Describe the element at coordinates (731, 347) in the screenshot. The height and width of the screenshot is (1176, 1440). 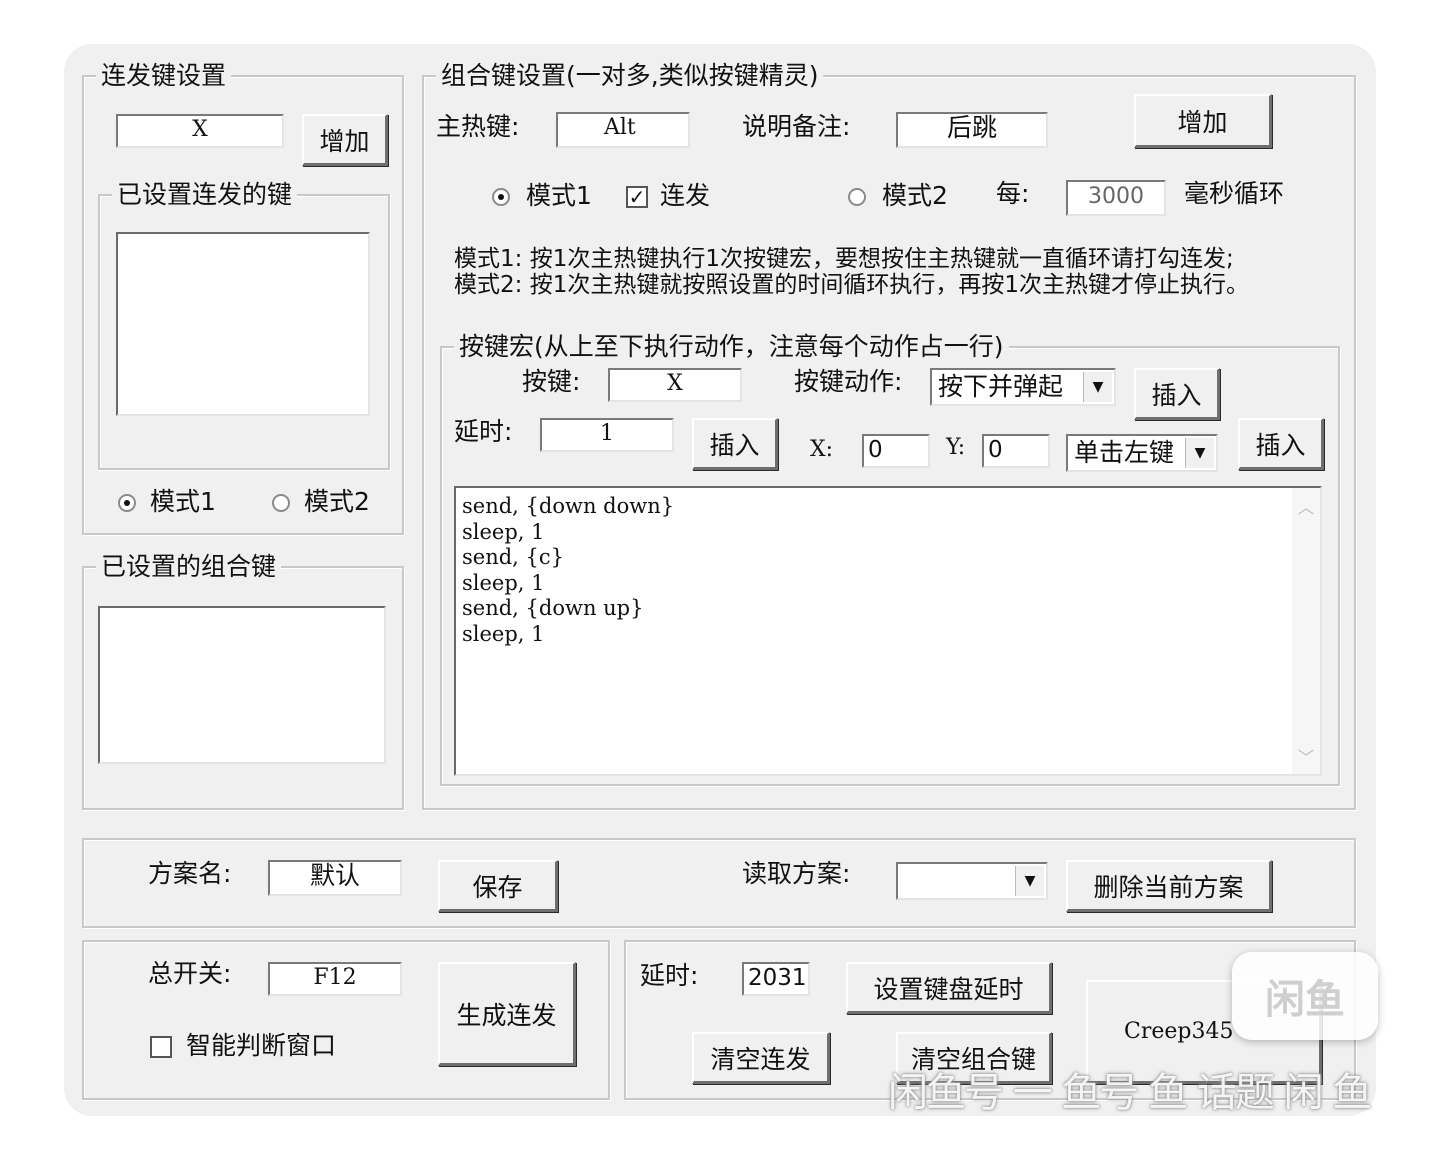
I see `macro-title: 按键宏(从上至下执行动作，注意每个动作占一行)` at that location.